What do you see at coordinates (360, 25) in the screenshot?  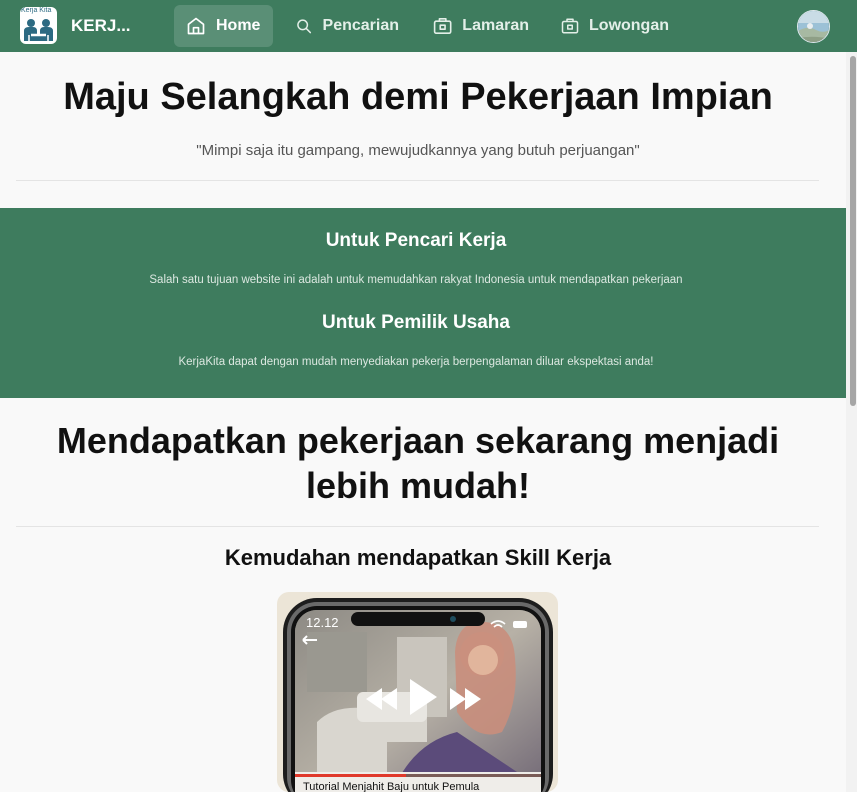 I see `nav-pencarian-label: Pencarian` at bounding box center [360, 25].